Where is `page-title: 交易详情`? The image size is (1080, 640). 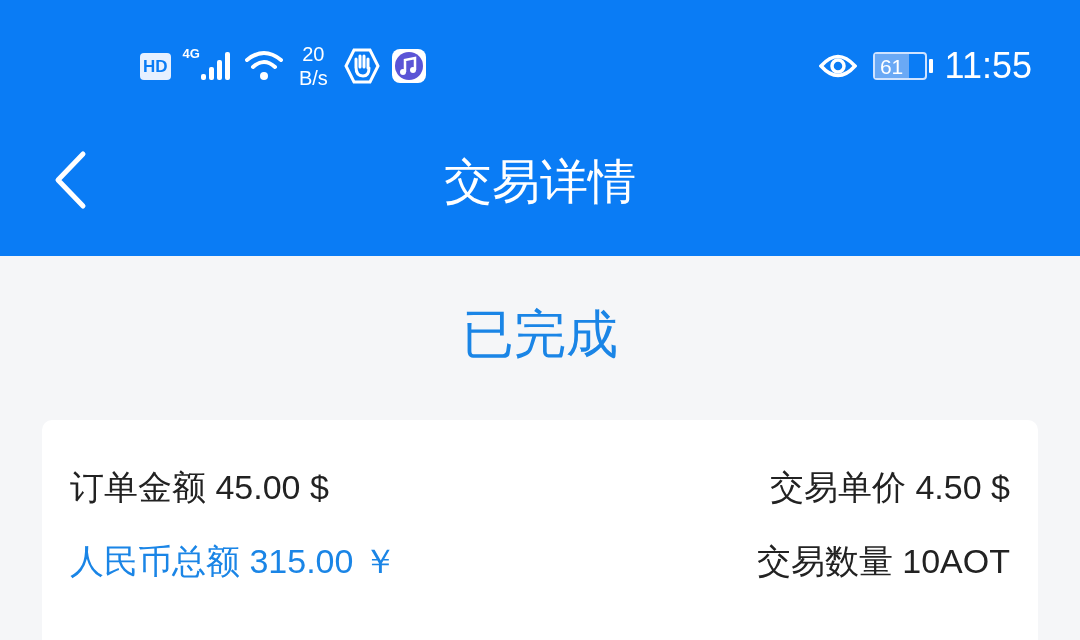
page-title: 交易详情 is located at coordinates (540, 184).